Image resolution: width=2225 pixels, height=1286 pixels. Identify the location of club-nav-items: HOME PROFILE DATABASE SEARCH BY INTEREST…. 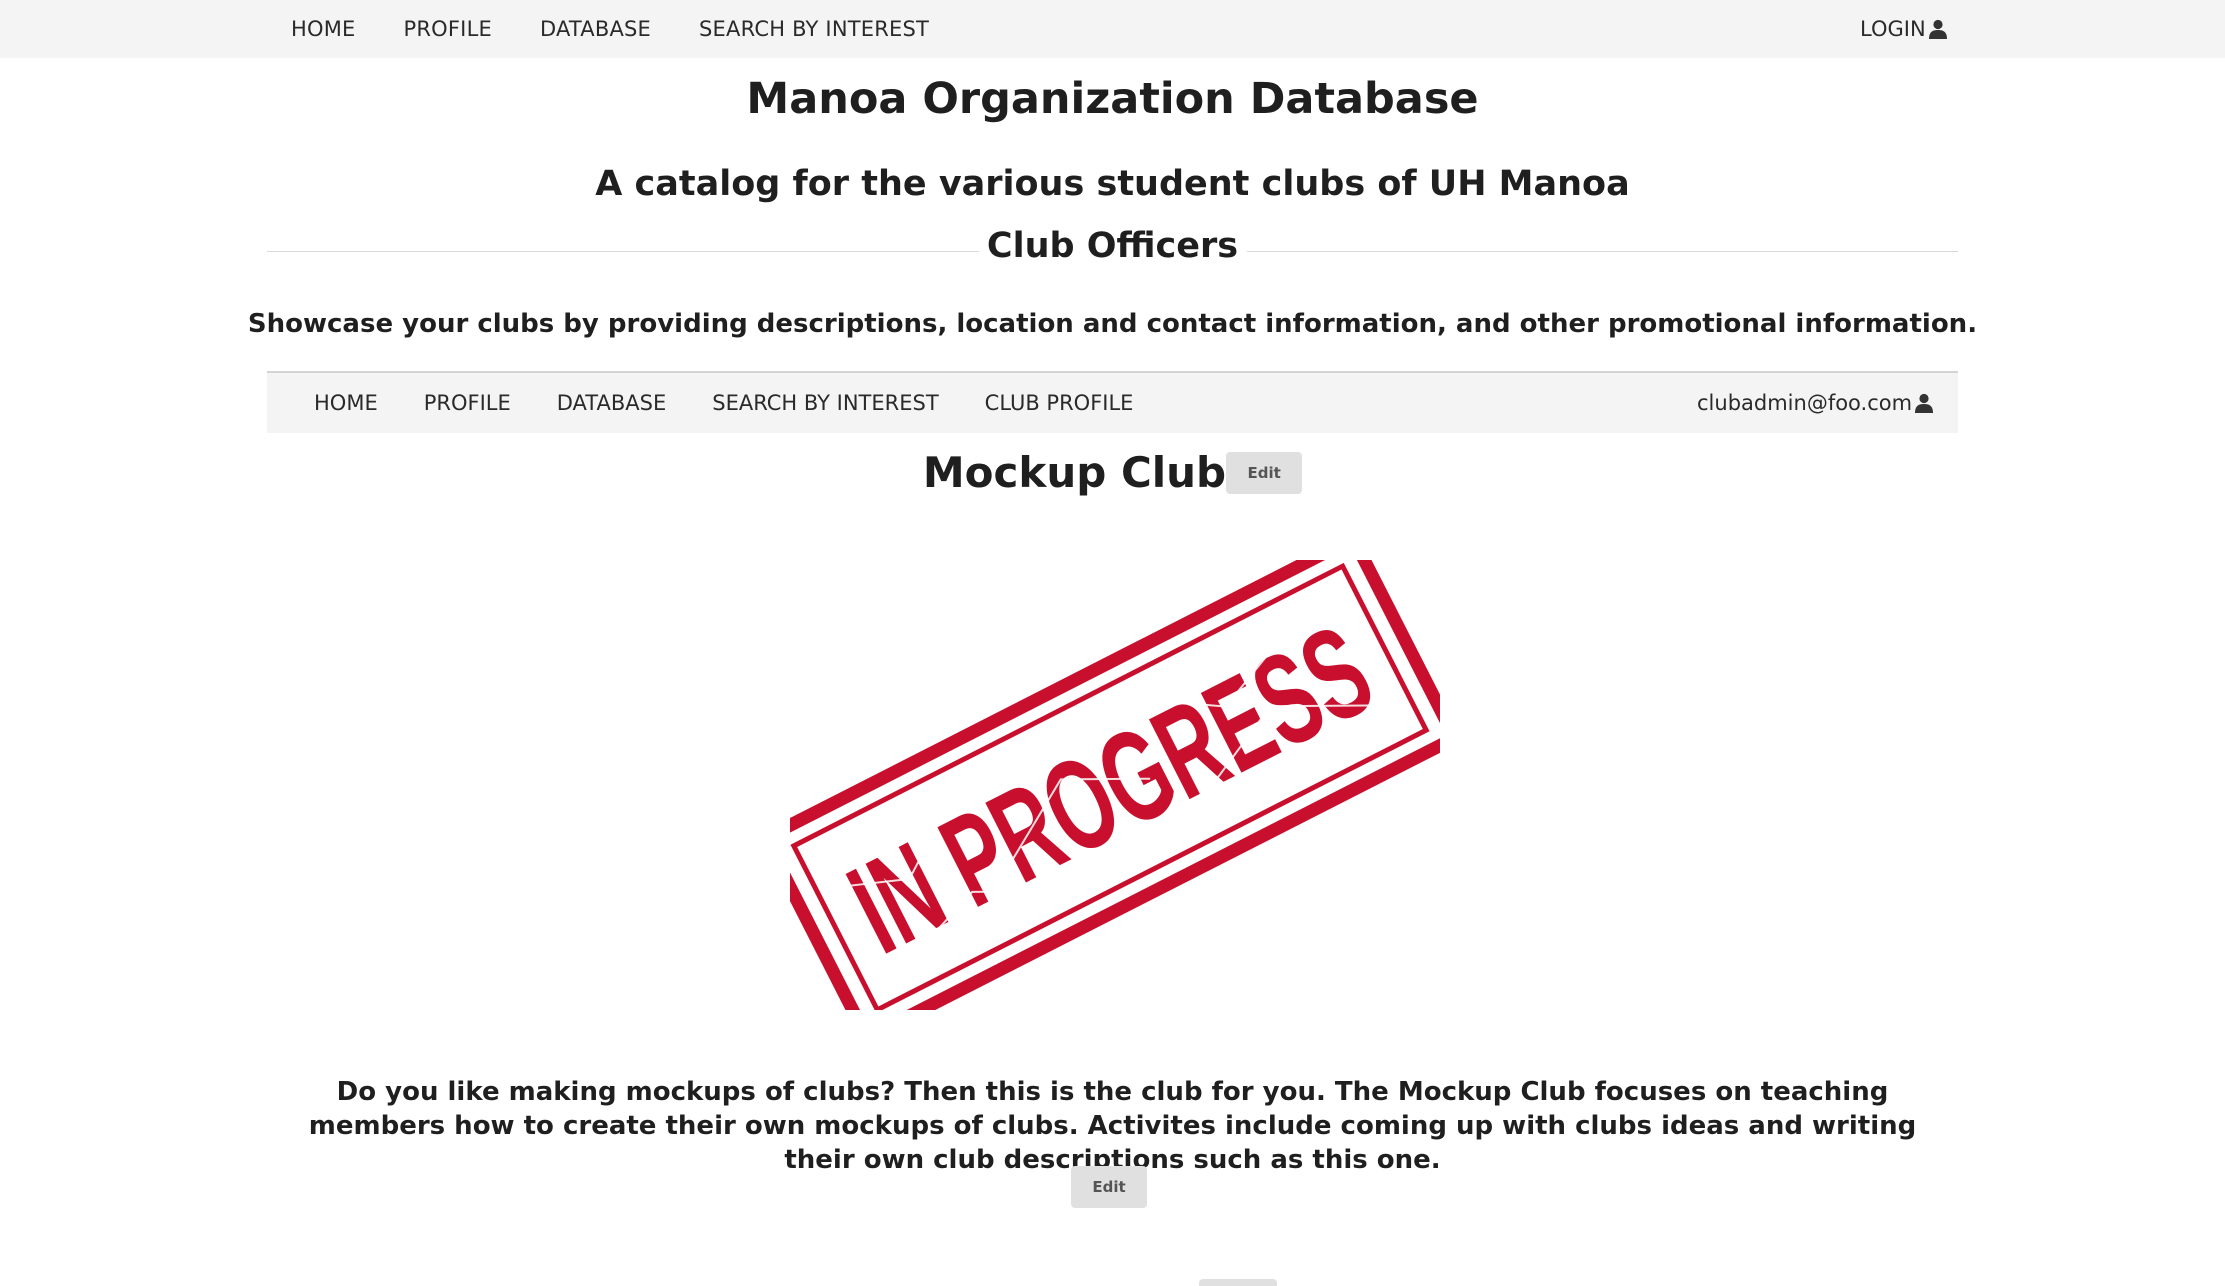
(746, 403).